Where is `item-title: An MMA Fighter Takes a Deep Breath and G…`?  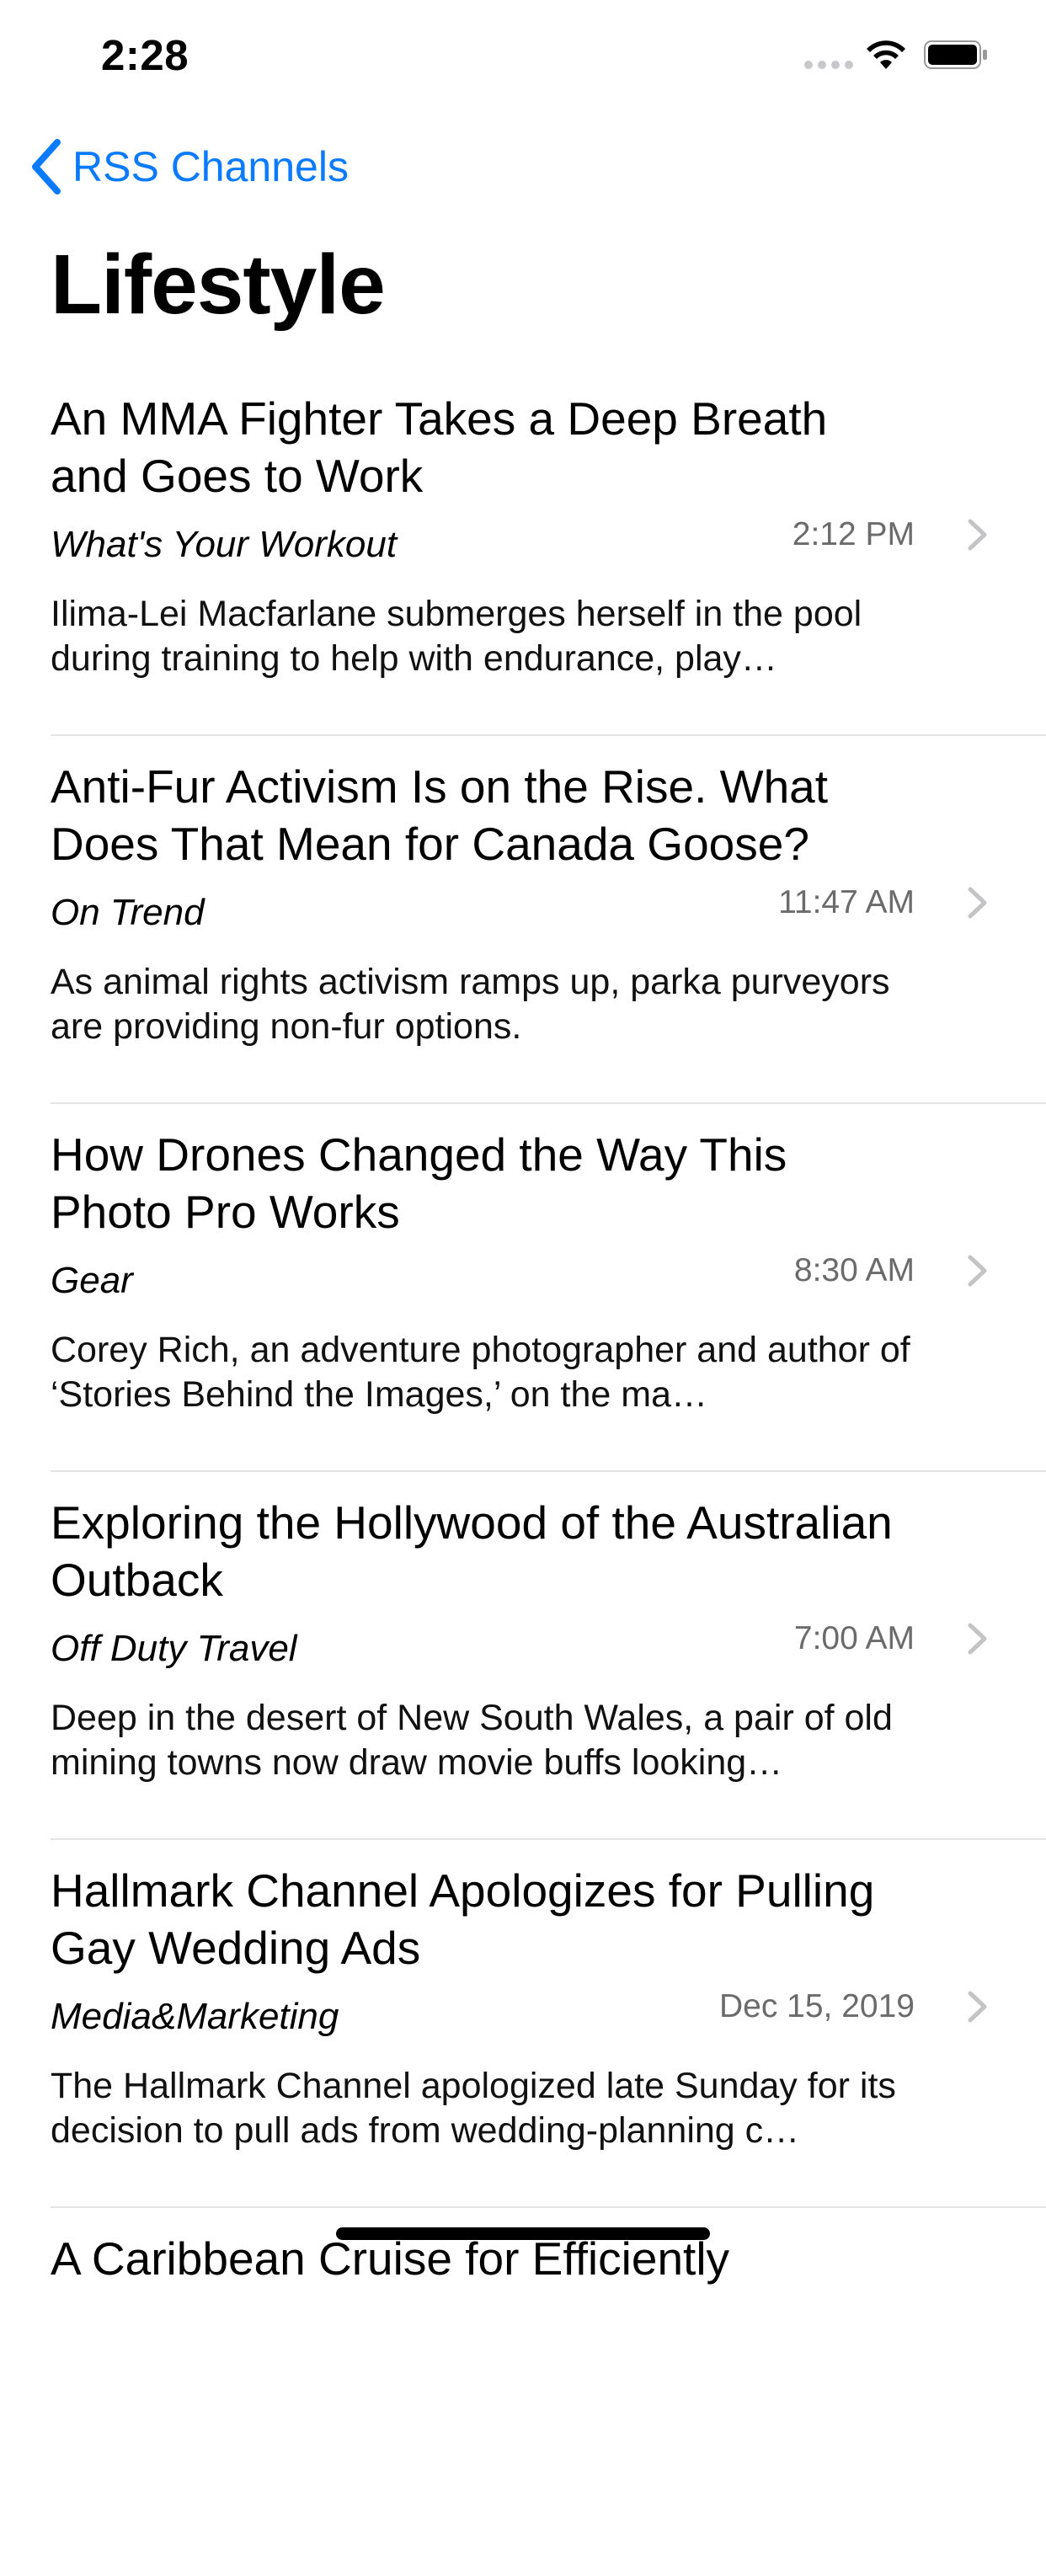
item-title: An MMA Fighter Takes a Deep Breath and G… is located at coordinates (439, 447).